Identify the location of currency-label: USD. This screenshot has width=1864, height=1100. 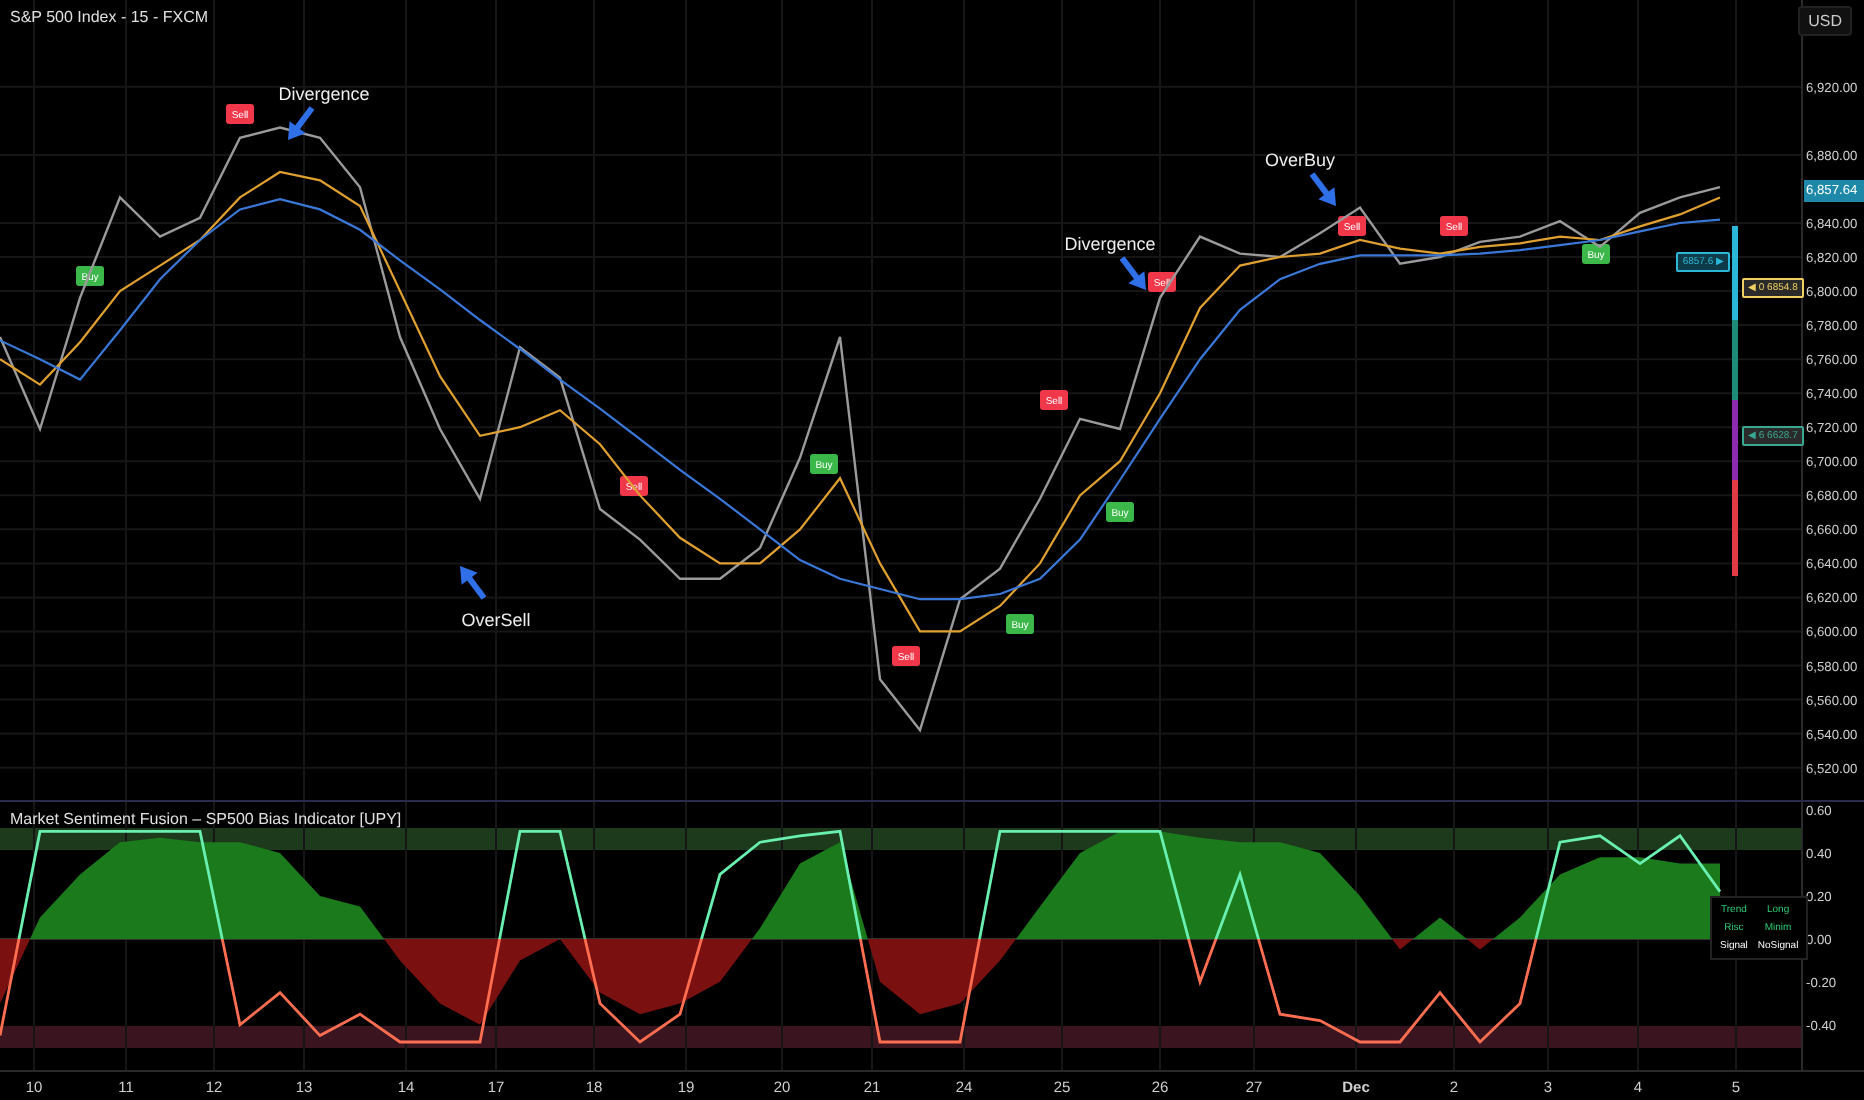
(1825, 21).